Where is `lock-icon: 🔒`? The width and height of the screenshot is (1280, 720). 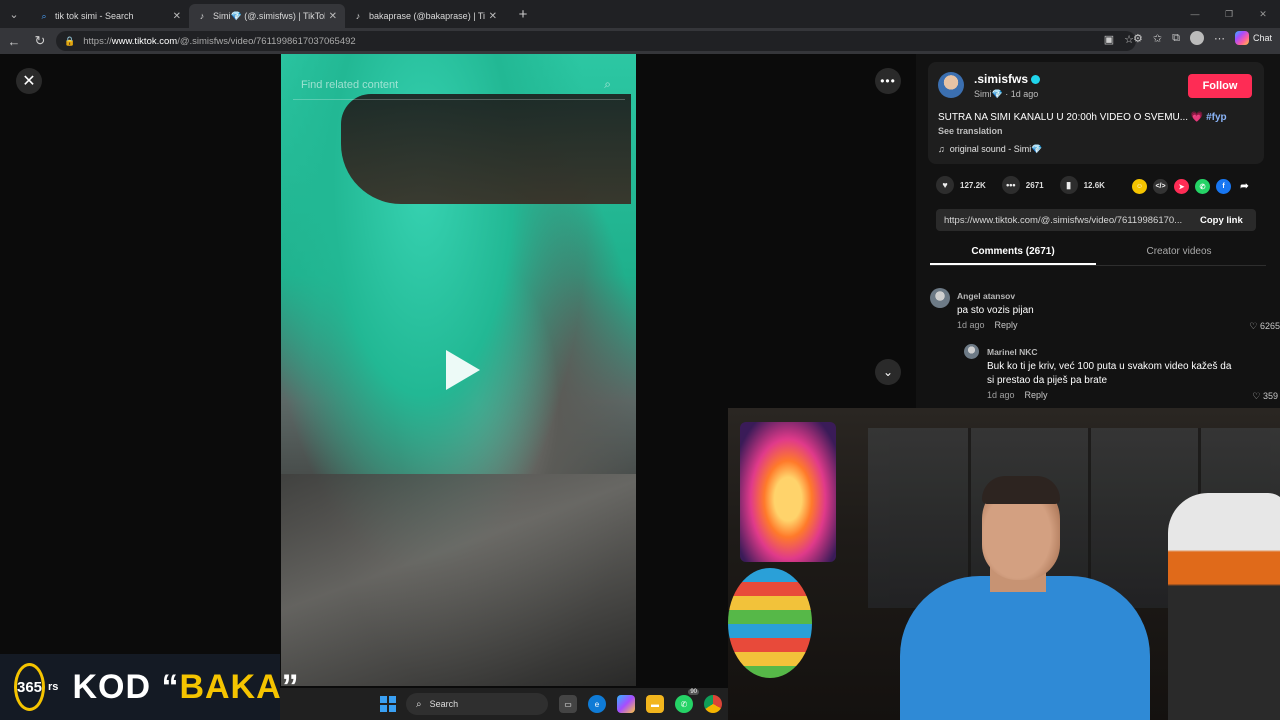 lock-icon: 🔒 is located at coordinates (69, 41).